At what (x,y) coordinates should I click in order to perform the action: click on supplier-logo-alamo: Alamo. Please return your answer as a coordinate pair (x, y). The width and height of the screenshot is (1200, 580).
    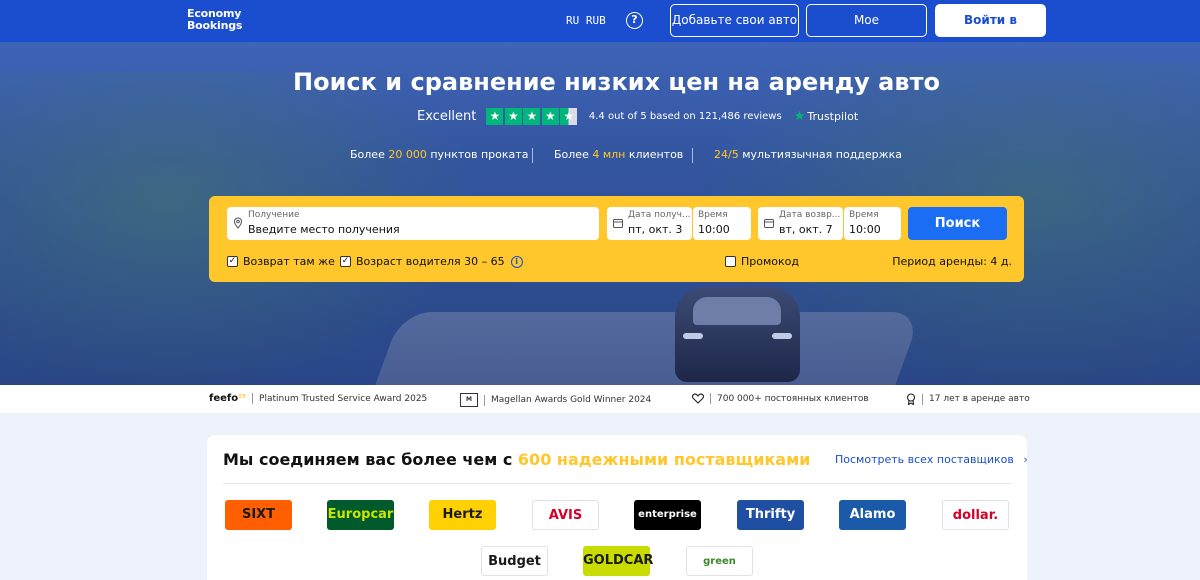
    Looking at the image, I should click on (872, 515).